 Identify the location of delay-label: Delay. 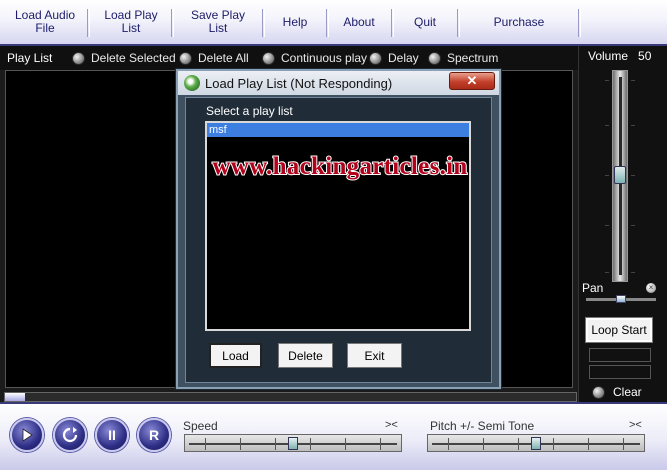
(403, 58).